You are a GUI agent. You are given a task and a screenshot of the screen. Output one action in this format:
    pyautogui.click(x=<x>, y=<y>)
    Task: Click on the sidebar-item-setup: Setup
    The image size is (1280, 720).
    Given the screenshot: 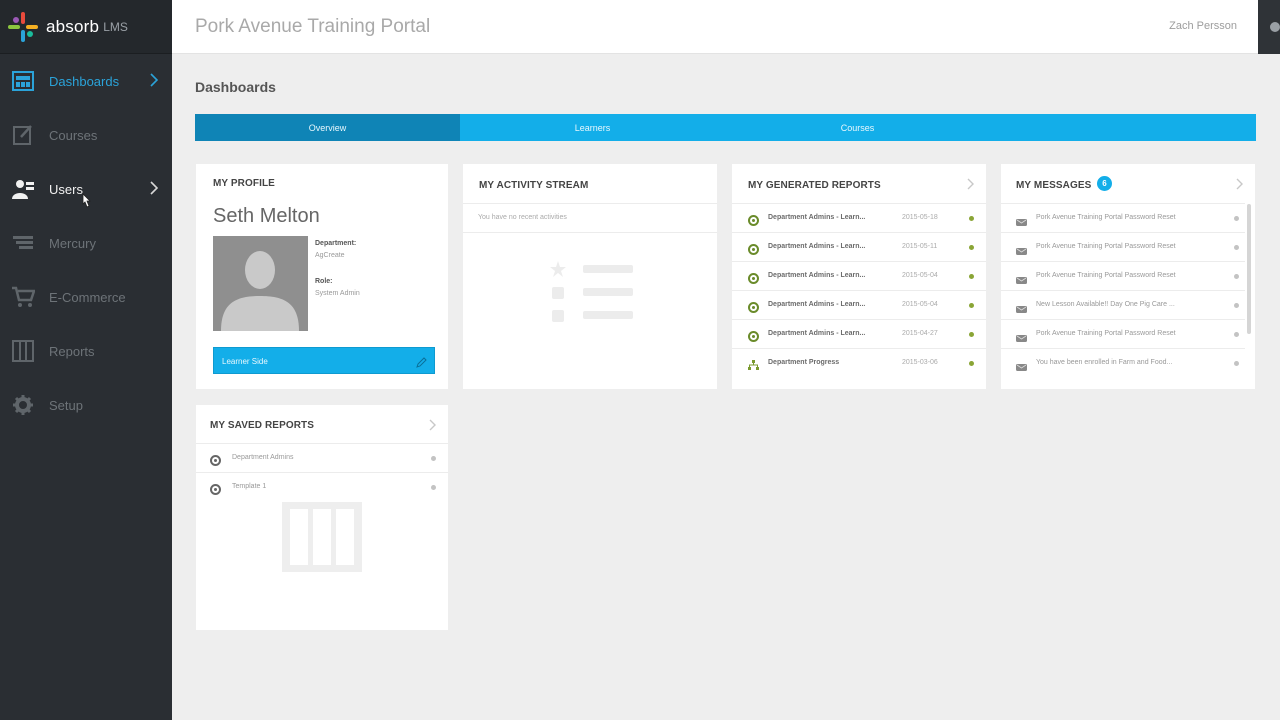 What is the action you would take?
    pyautogui.click(x=86, y=405)
    